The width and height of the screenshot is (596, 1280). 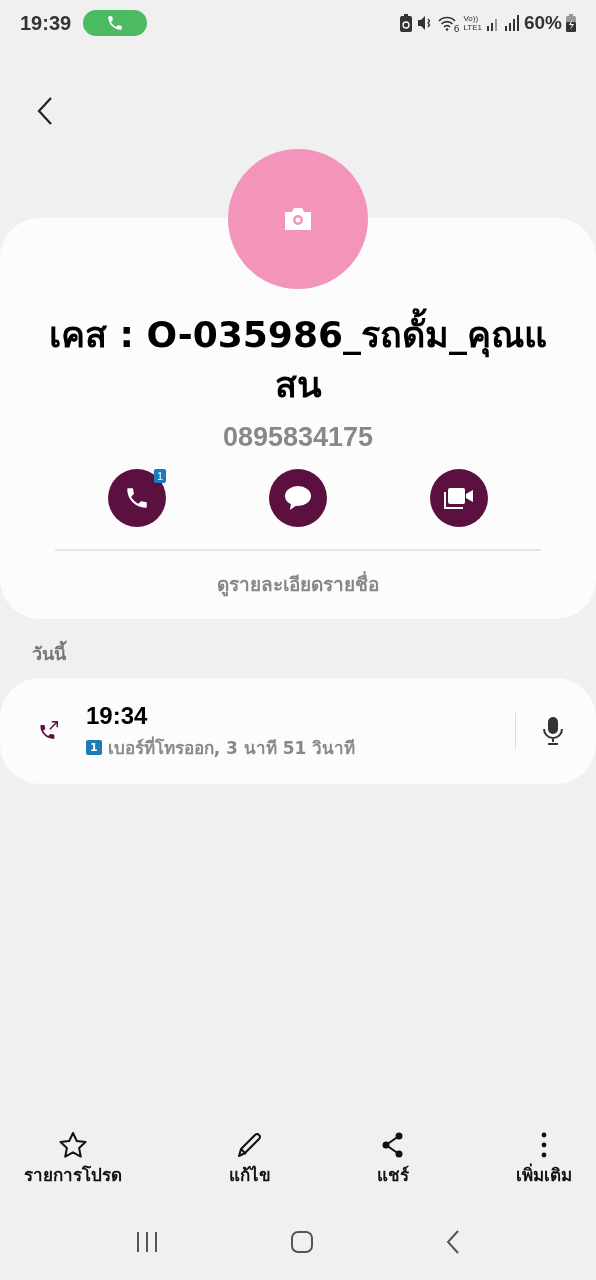 What do you see at coordinates (147, 1242) in the screenshot?
I see `recent-apps-icon` at bounding box center [147, 1242].